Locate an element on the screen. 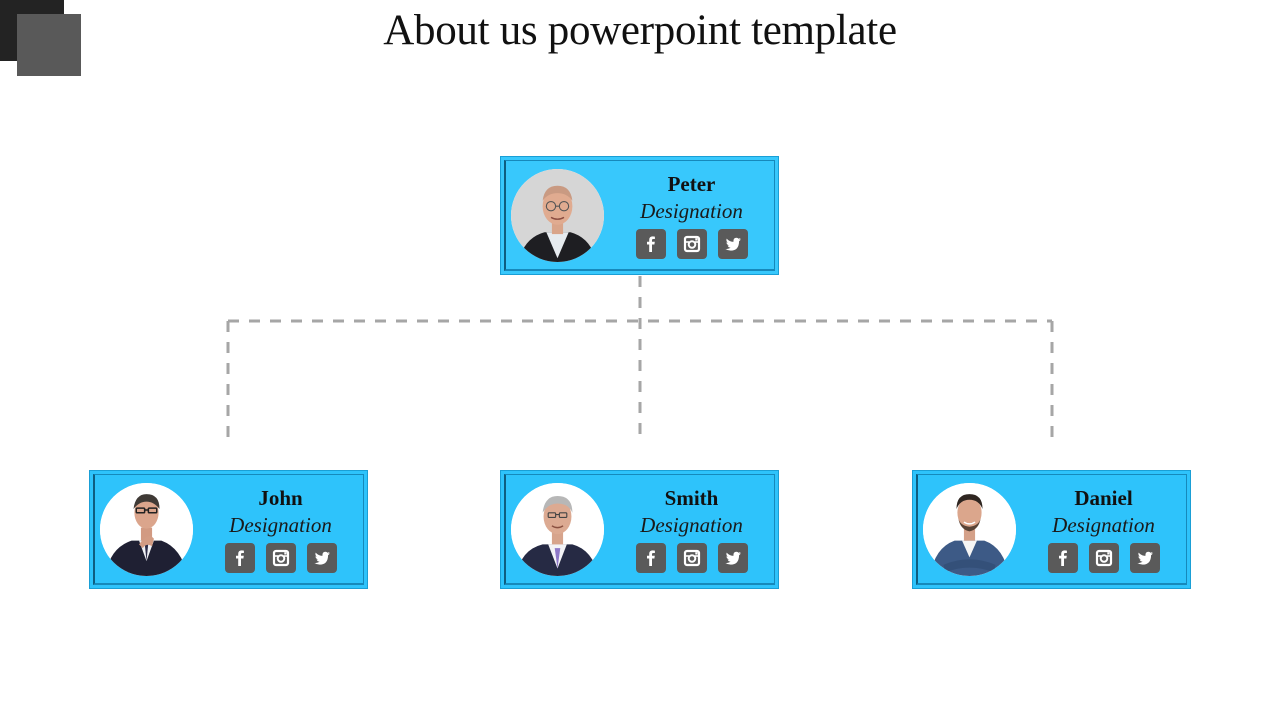 The width and height of the screenshot is (1280, 720). avatar-daniel is located at coordinates (969, 529).